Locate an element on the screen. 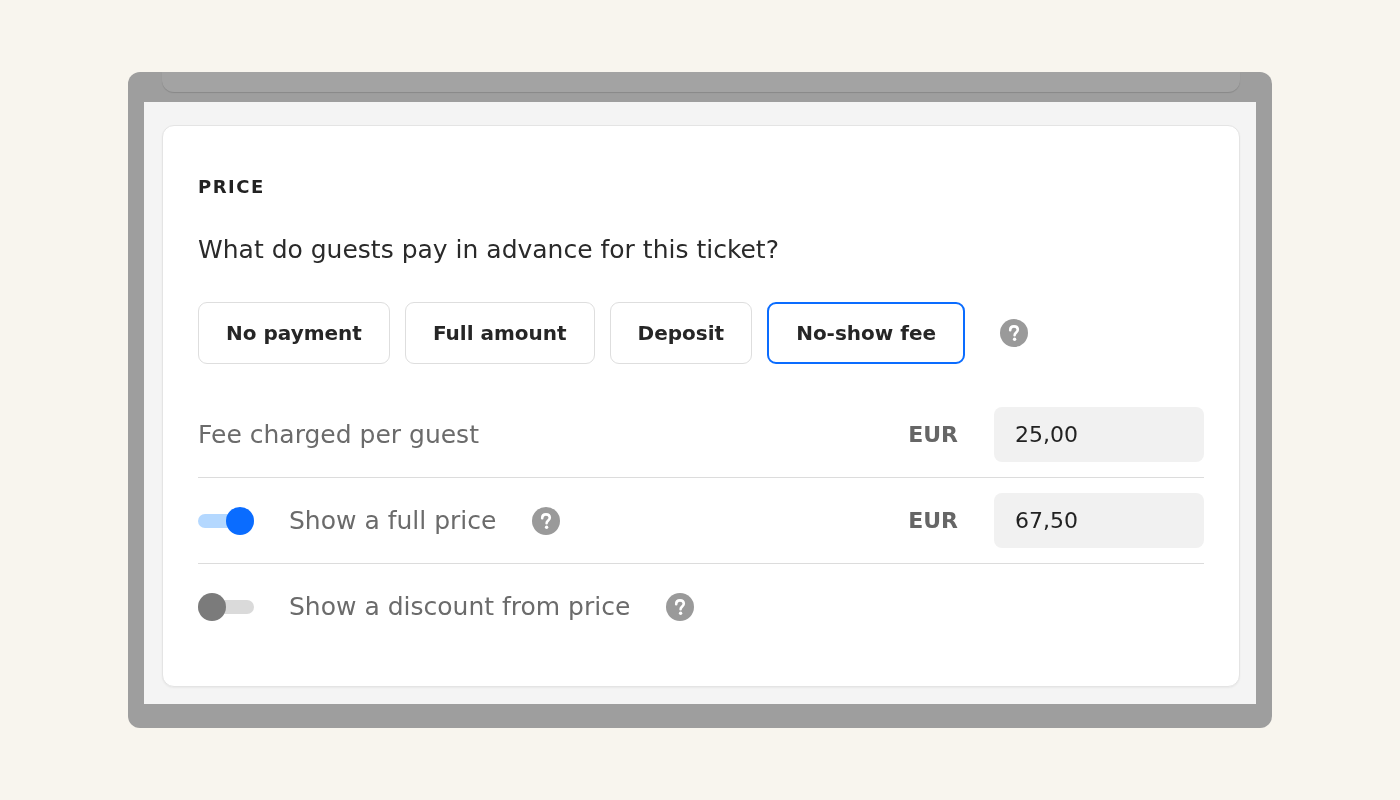 The height and width of the screenshot is (800, 1400). question-text: What do guests pay in advance for this ticket? is located at coordinates (488, 250).